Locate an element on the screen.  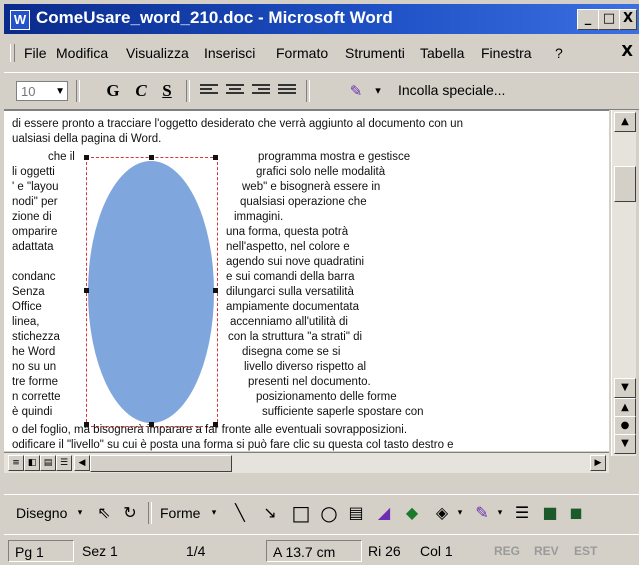
oval-shape is located at coordinates (151, 292).